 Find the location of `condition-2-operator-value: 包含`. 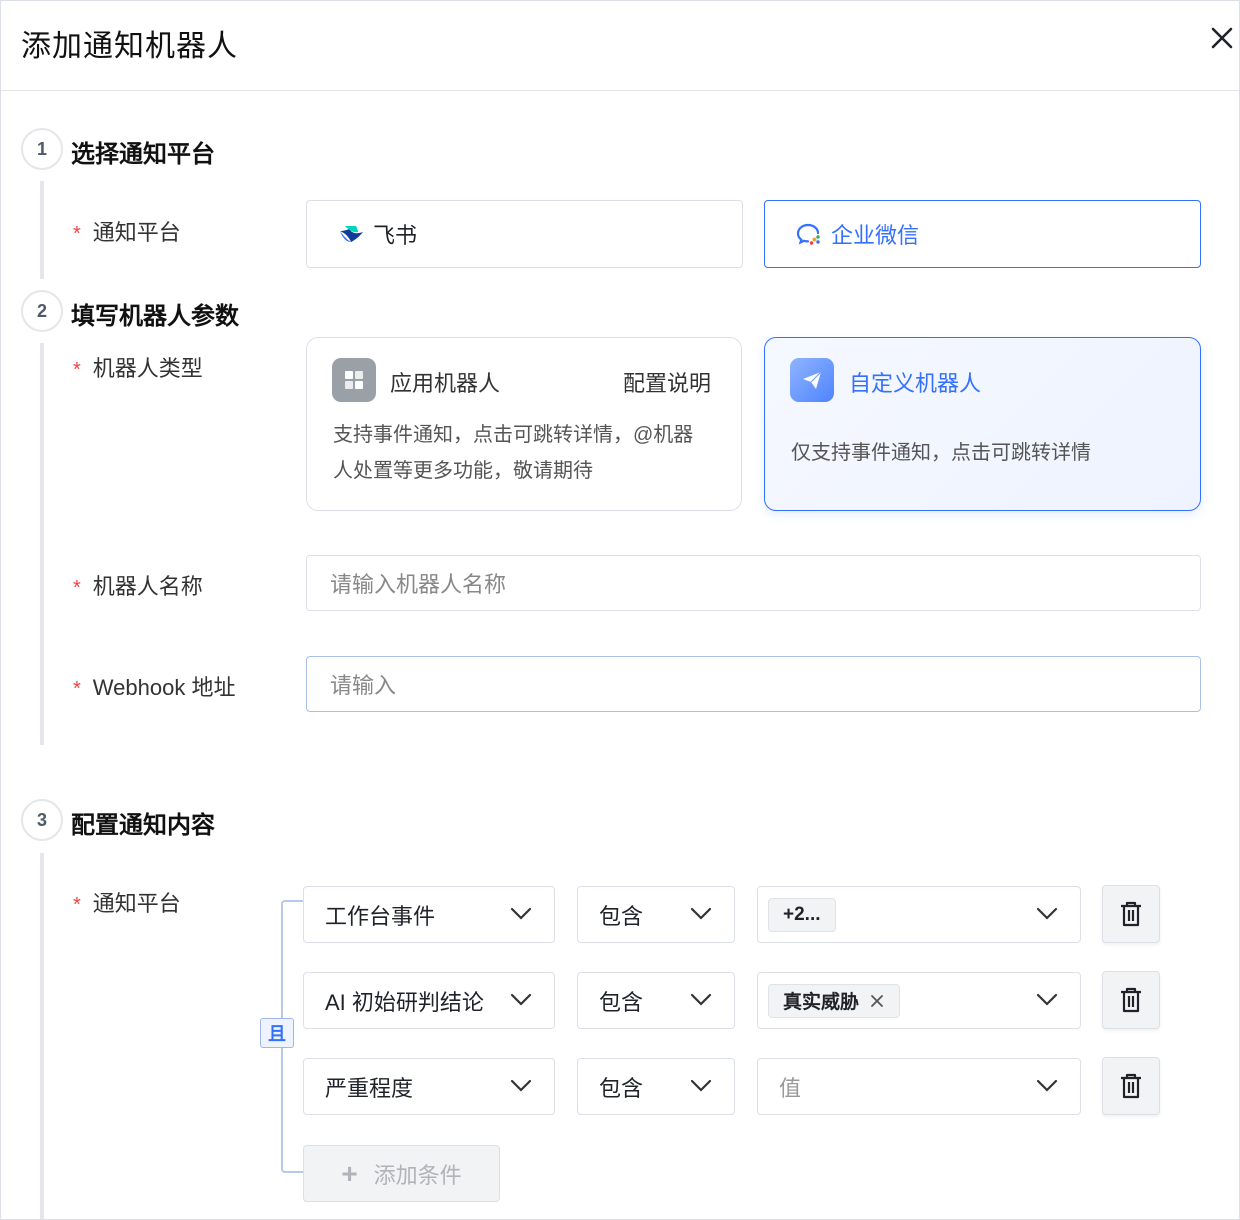

condition-2-operator-value: 包含 is located at coordinates (621, 1002).